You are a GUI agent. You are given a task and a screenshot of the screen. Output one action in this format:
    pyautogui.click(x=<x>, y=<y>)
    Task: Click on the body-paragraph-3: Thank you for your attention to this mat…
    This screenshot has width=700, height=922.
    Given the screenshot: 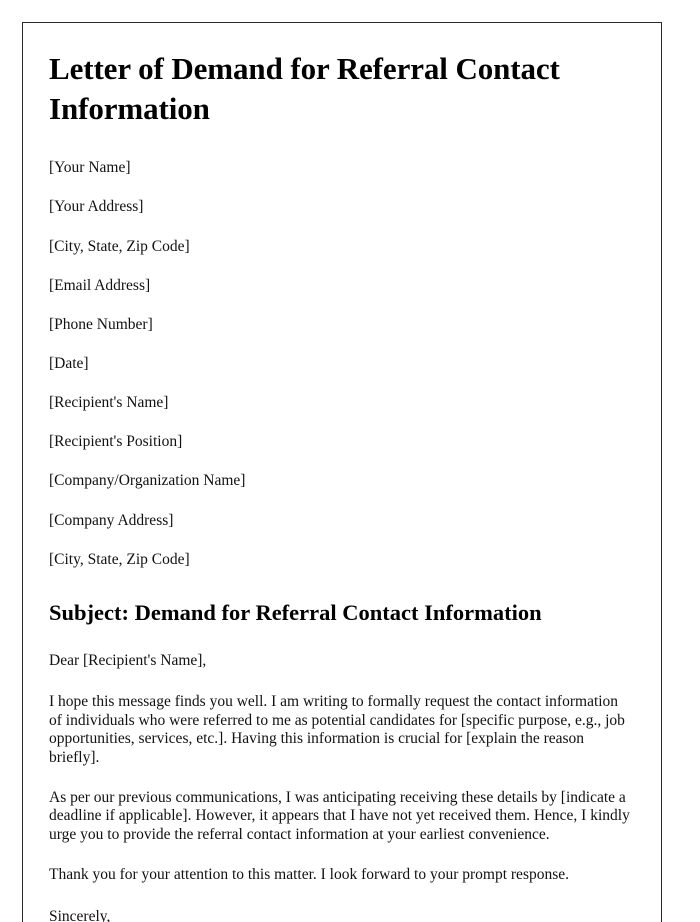 What is the action you would take?
    pyautogui.click(x=309, y=875)
    